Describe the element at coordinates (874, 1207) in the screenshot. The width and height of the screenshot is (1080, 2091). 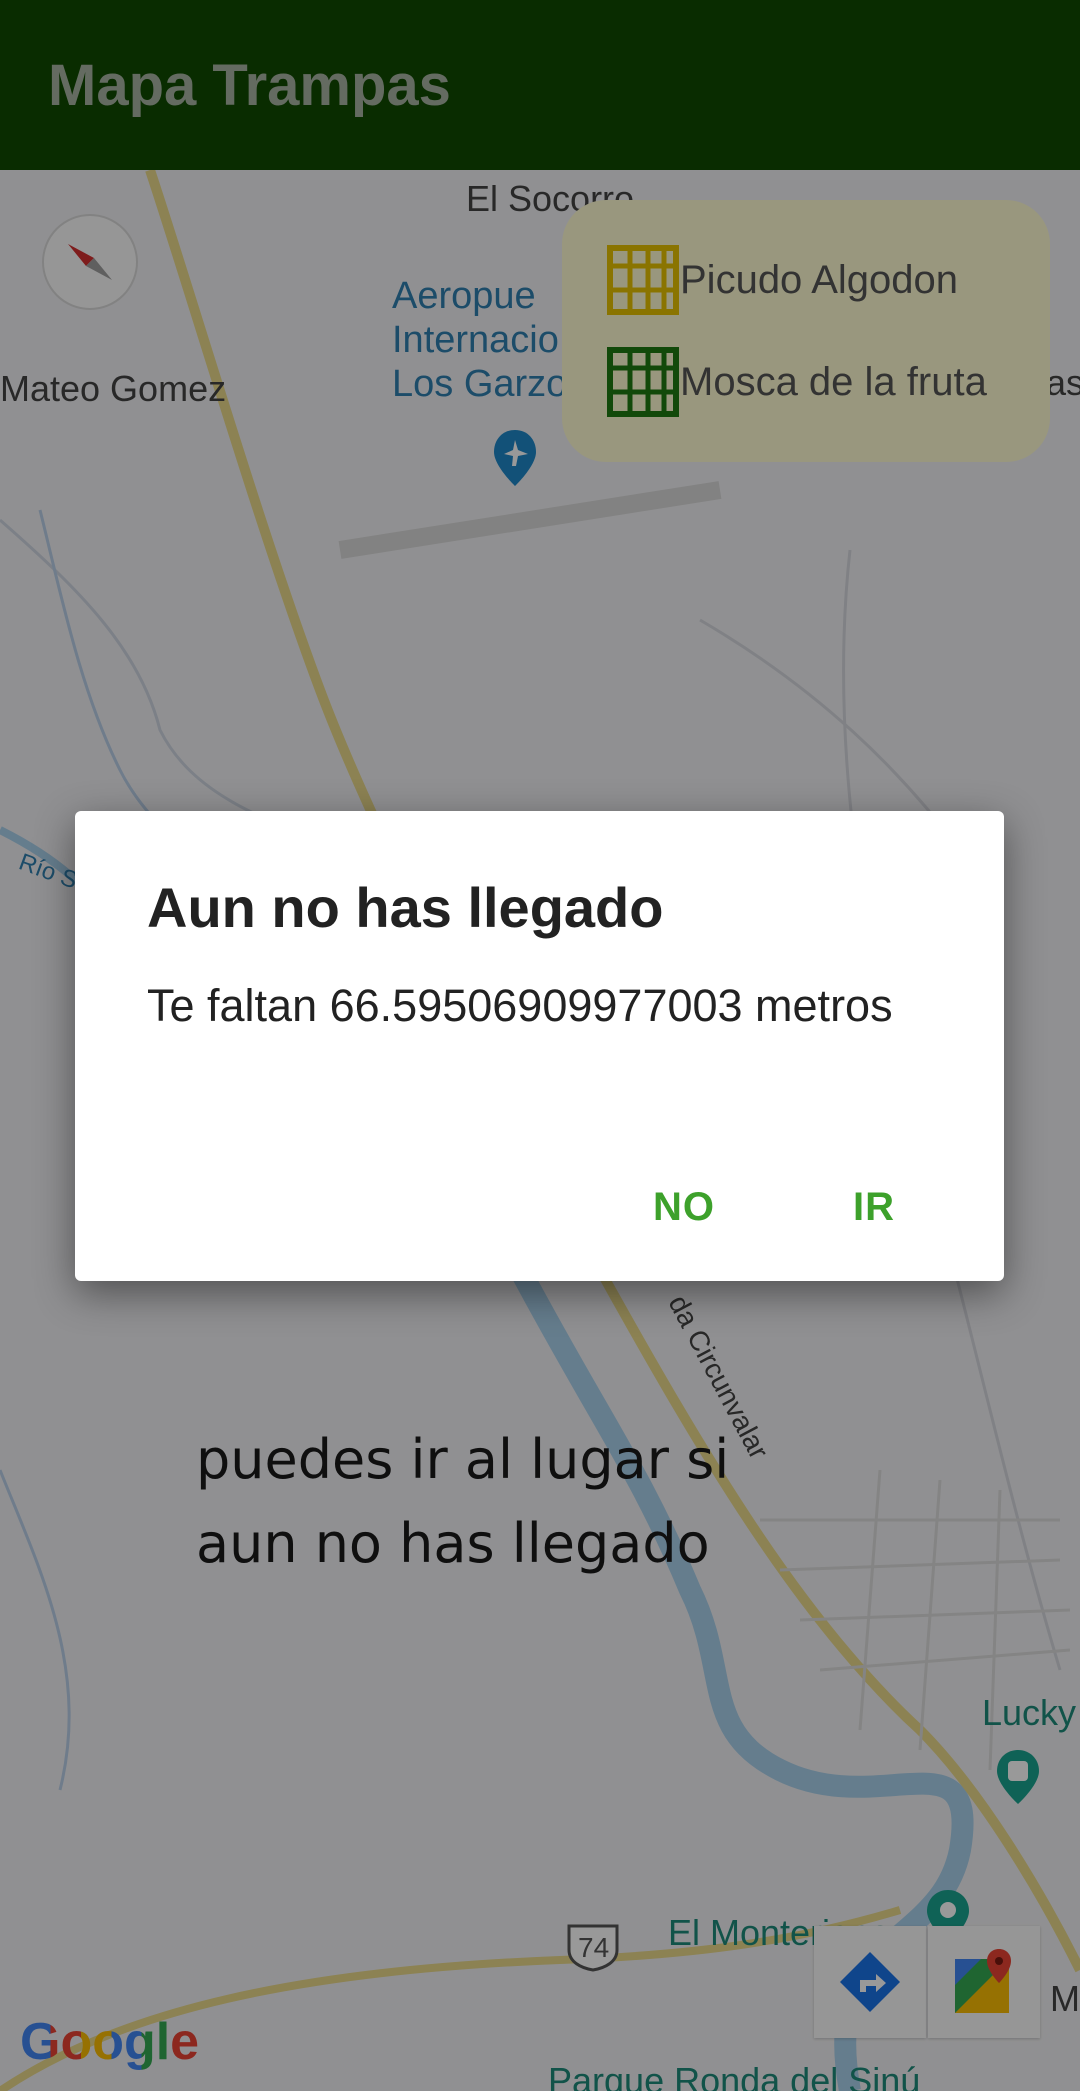
I see `ir-button: IR` at that location.